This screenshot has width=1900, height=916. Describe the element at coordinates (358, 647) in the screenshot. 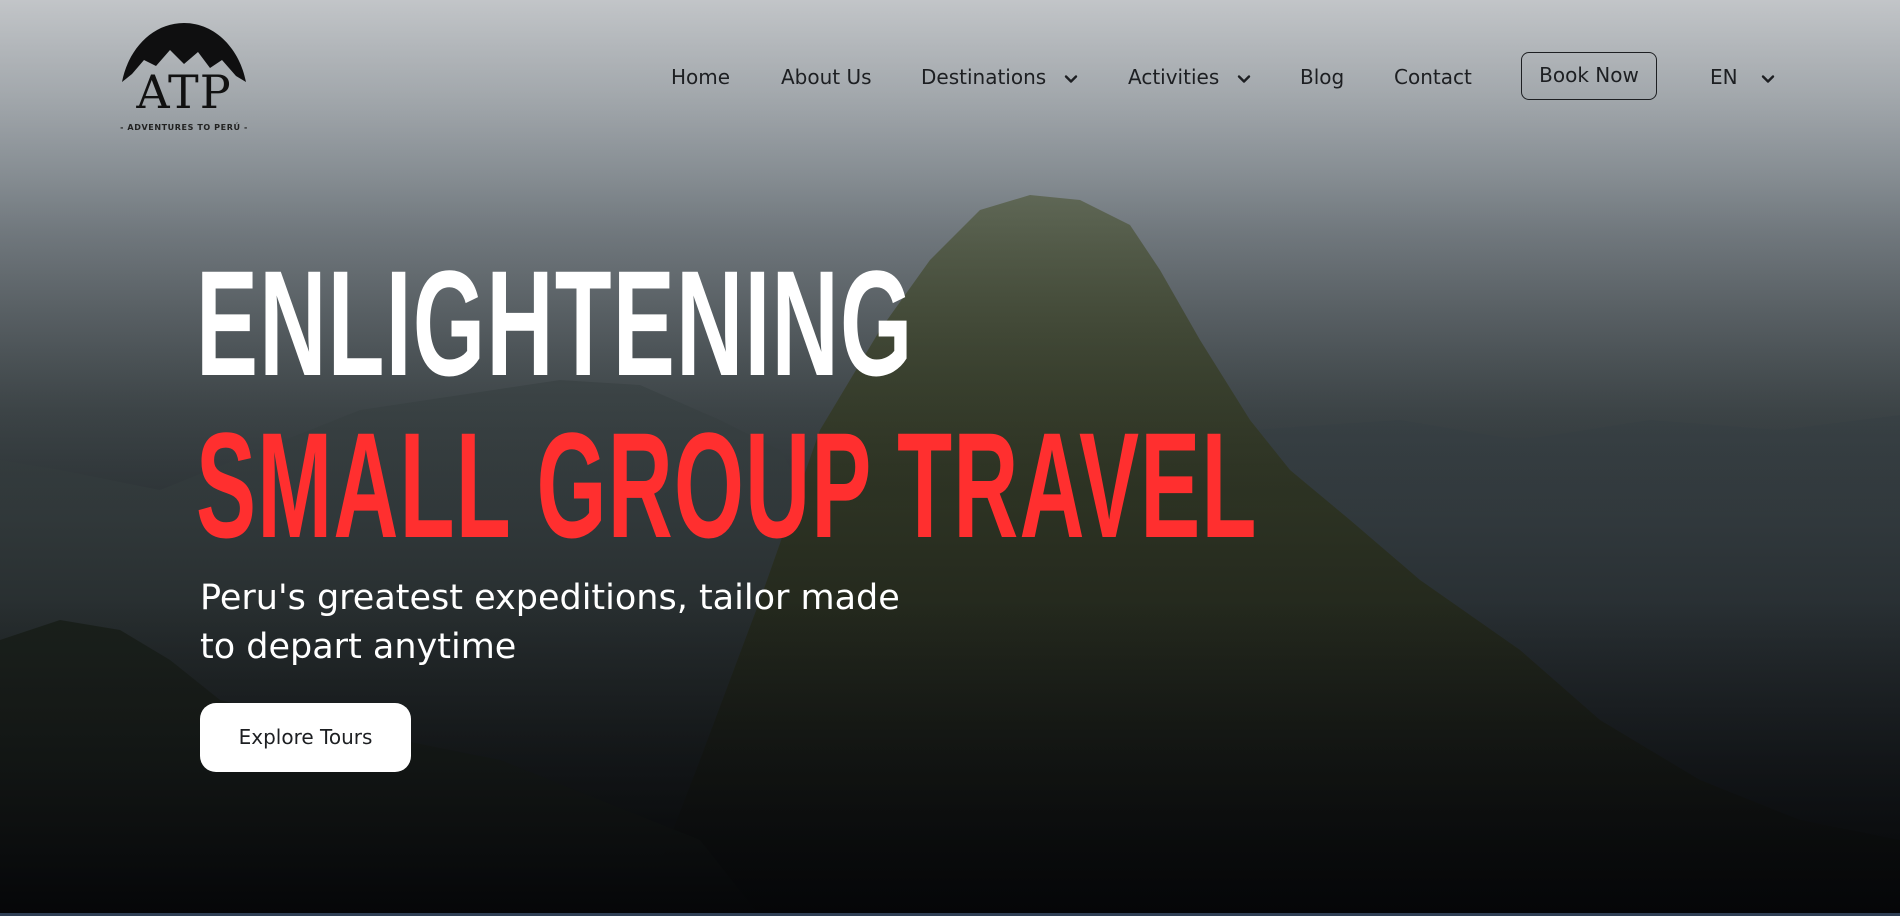

I see `hero-subtitle-line-2: to depart anytime` at that location.